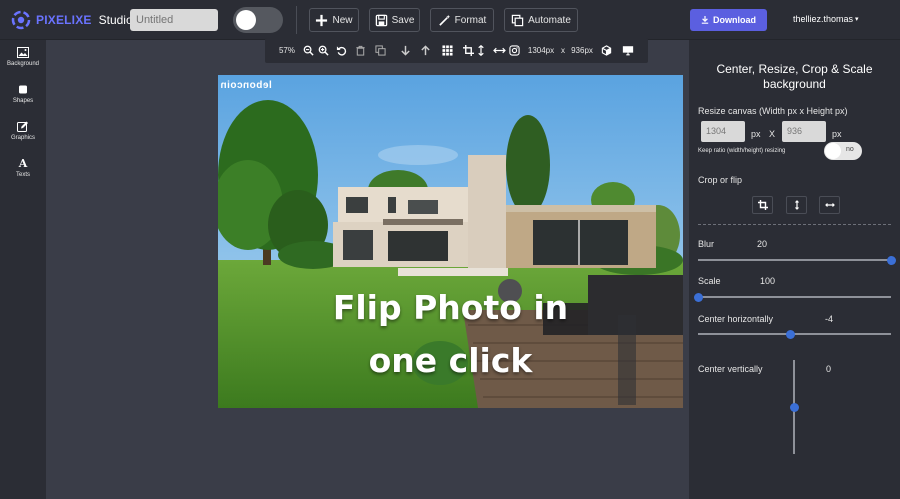  Describe the element at coordinates (517, 20) in the screenshot. I see `copy-icon` at that location.